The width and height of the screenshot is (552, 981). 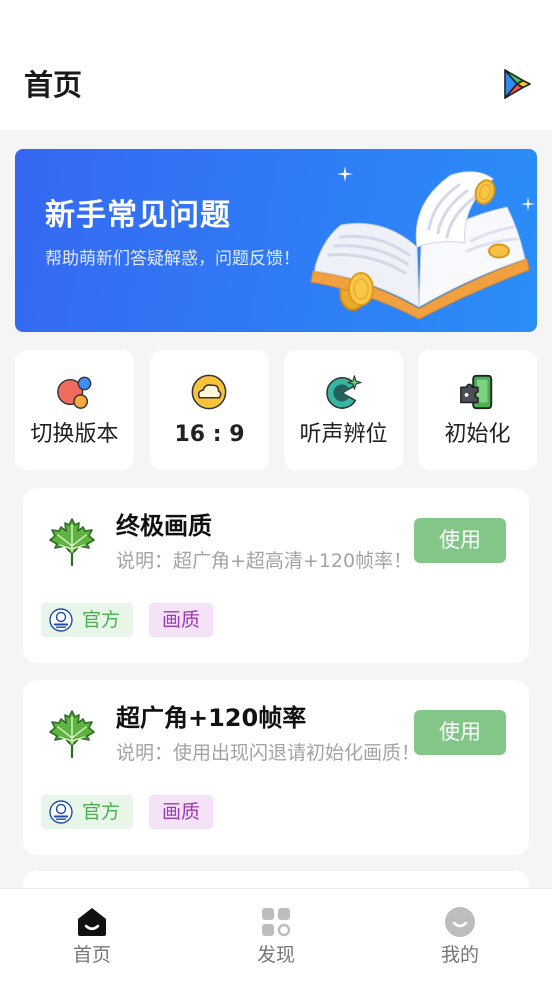 I want to click on cloud-icon, so click(x=209, y=392).